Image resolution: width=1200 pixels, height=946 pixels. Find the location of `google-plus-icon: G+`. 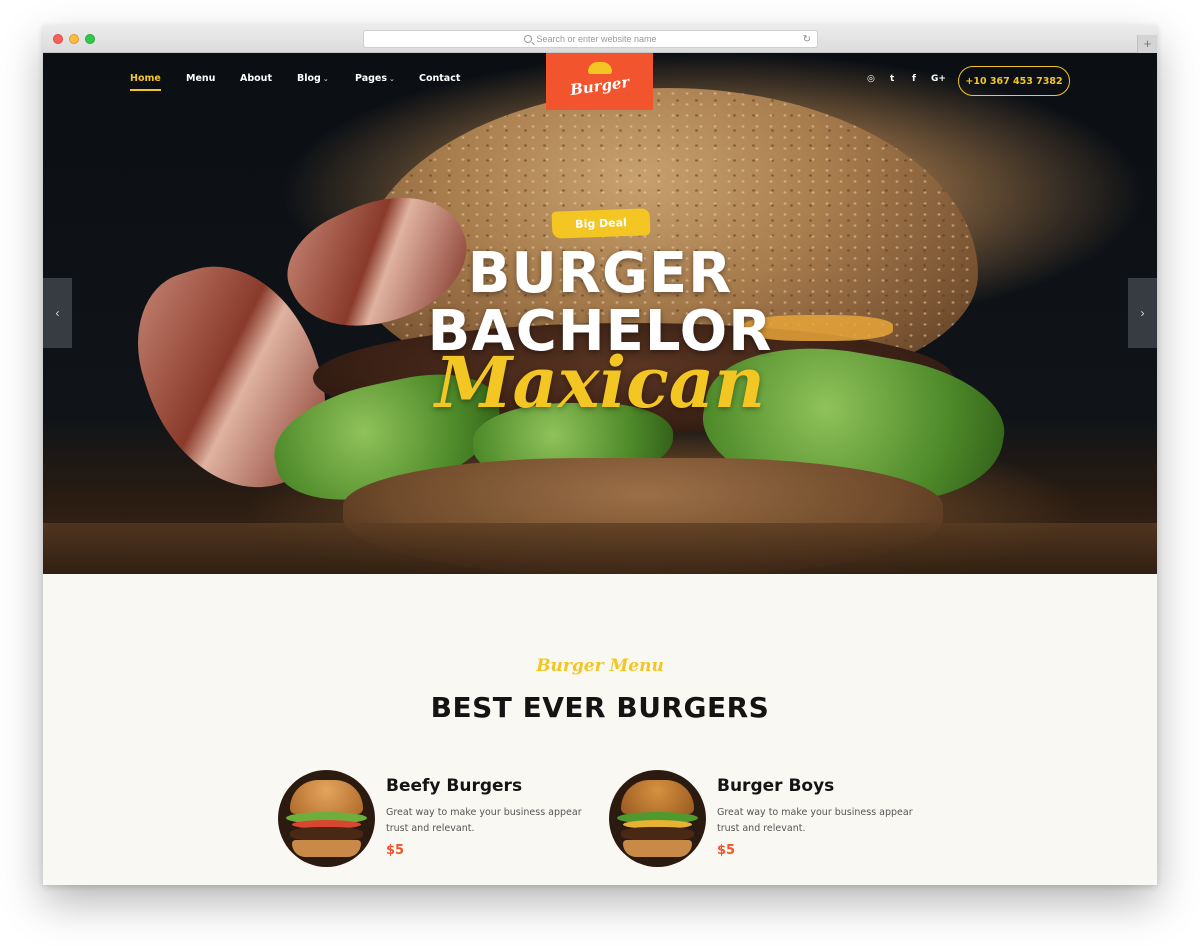

google-plus-icon: G+ is located at coordinates (938, 79).